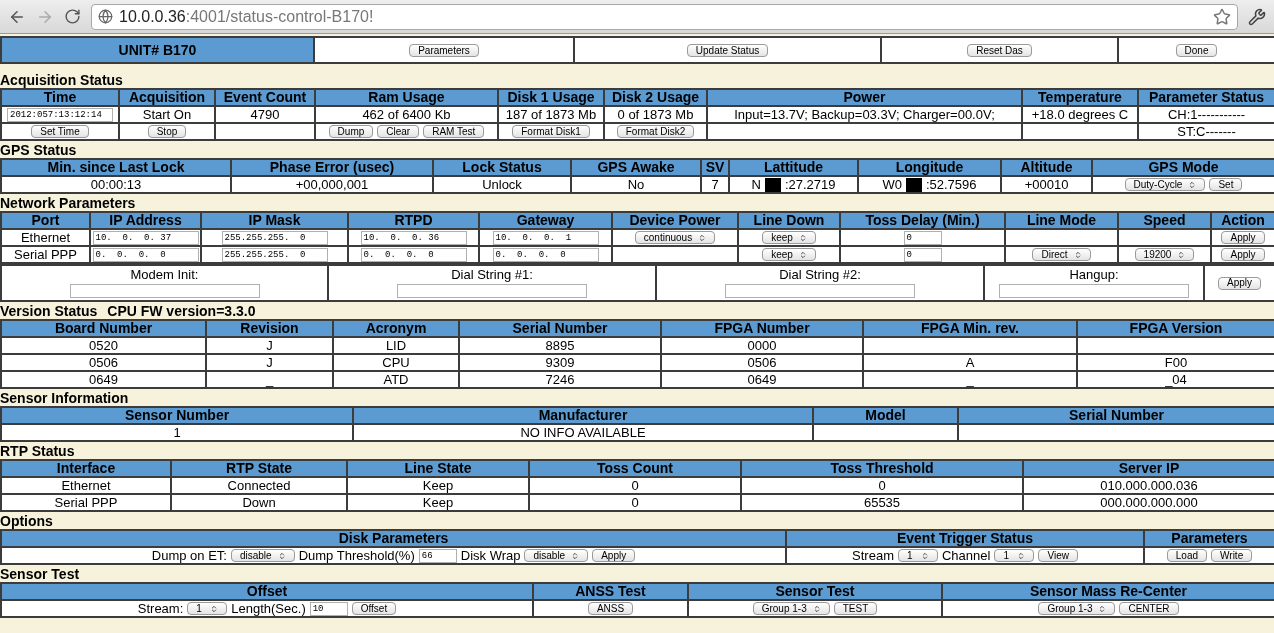 Image resolution: width=1274 pixels, height=633 pixels. Describe the element at coordinates (636, 167) in the screenshot. I see `column-header: GPS Awake` at that location.